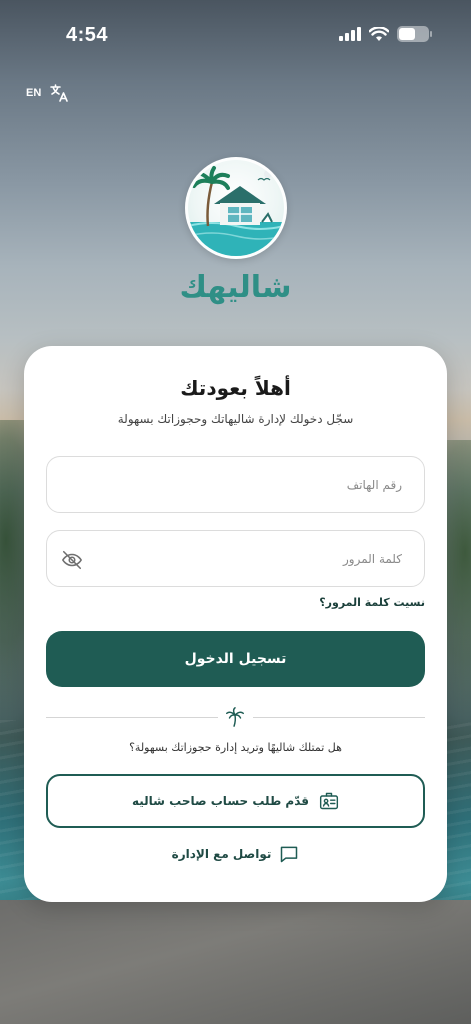  What do you see at coordinates (34, 93) in the screenshot?
I see `language-code: EN` at bounding box center [34, 93].